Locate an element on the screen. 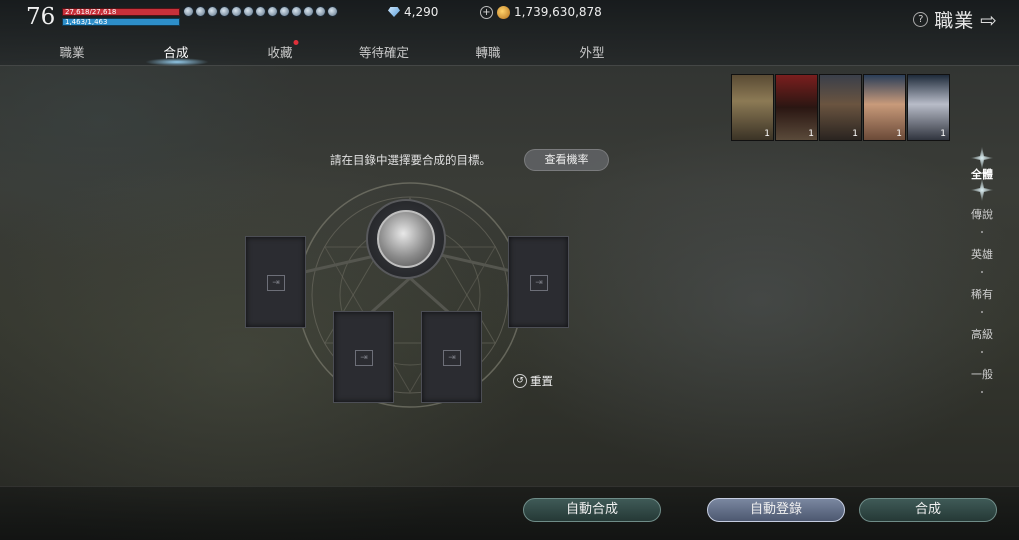 The width and height of the screenshot is (1019, 540). auto-register-button: 自動登錄 is located at coordinates (776, 510).